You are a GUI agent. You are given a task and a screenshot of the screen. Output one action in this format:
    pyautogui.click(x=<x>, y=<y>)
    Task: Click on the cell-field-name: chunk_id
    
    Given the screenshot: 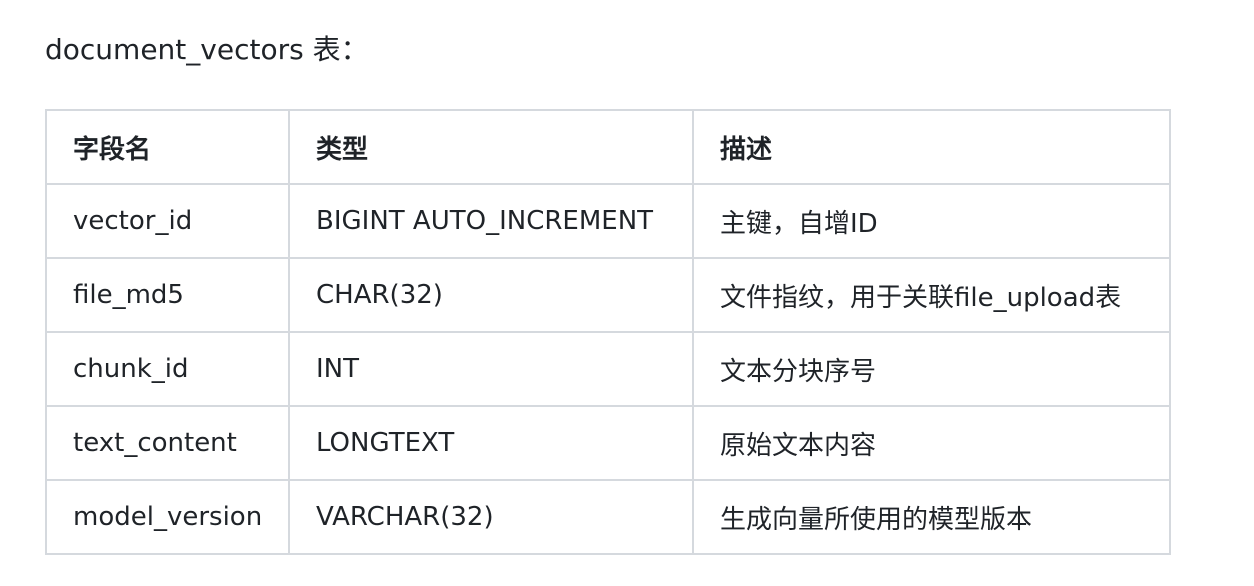 What is the action you would take?
    pyautogui.click(x=167, y=369)
    